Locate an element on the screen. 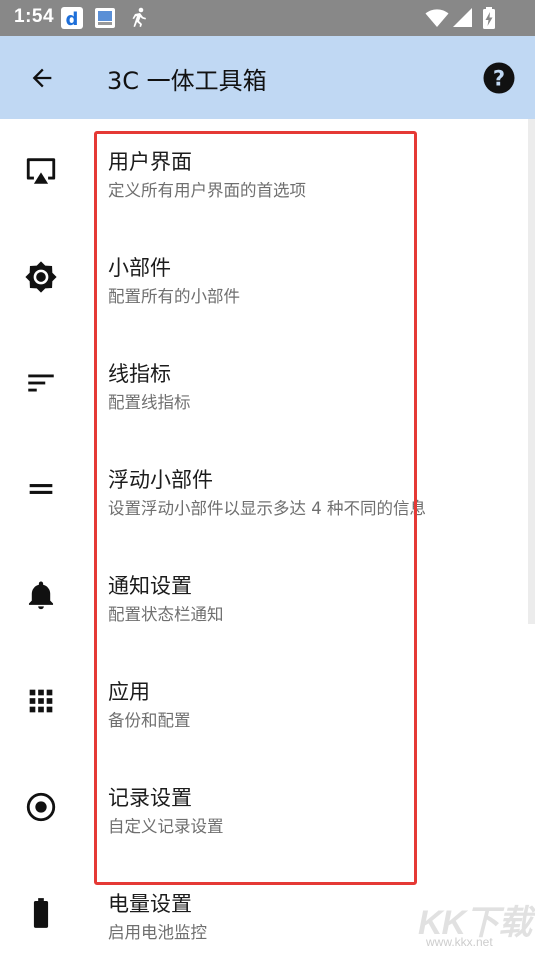 The height and width of the screenshot is (967, 535). item-subtitle: 配置线指标 is located at coordinates (149, 402).